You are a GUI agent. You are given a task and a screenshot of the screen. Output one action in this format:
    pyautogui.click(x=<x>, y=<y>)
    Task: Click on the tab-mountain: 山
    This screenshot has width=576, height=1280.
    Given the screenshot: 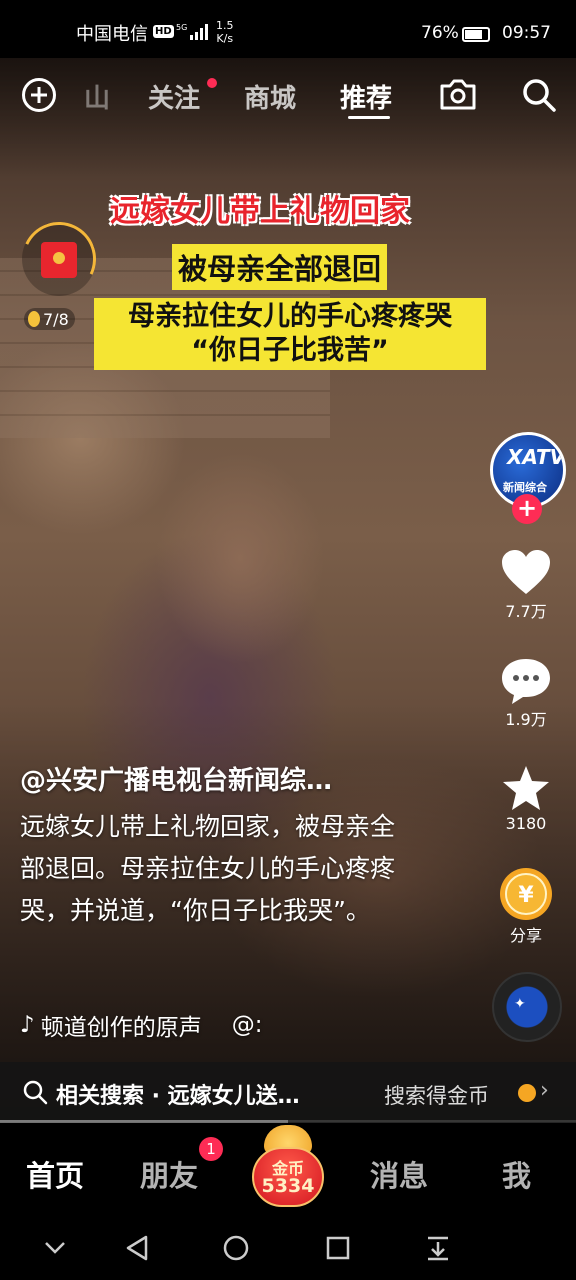 What is the action you would take?
    pyautogui.click(x=97, y=96)
    